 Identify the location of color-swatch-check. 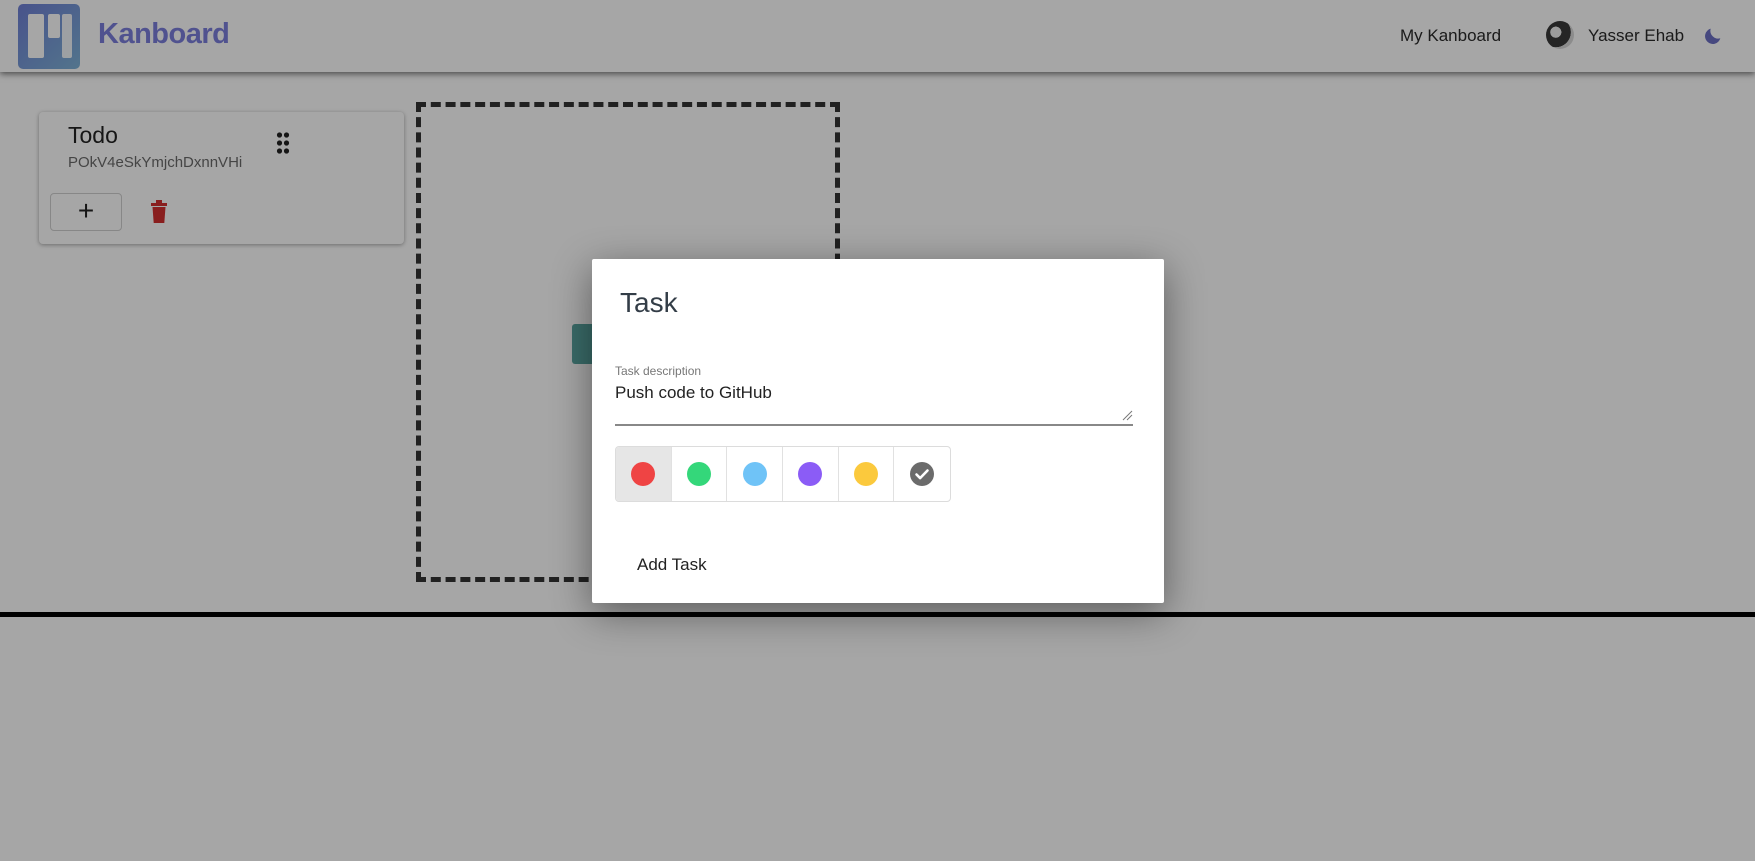
(922, 474).